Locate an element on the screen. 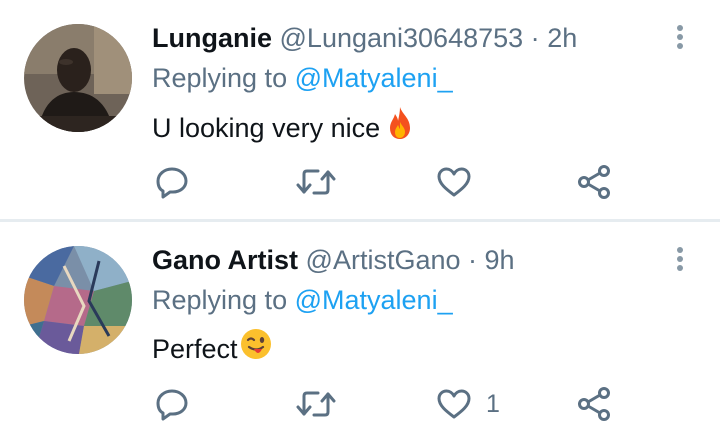 The width and height of the screenshot is (720, 443). user-handle: @Lungani30648753 is located at coordinates (402, 38).